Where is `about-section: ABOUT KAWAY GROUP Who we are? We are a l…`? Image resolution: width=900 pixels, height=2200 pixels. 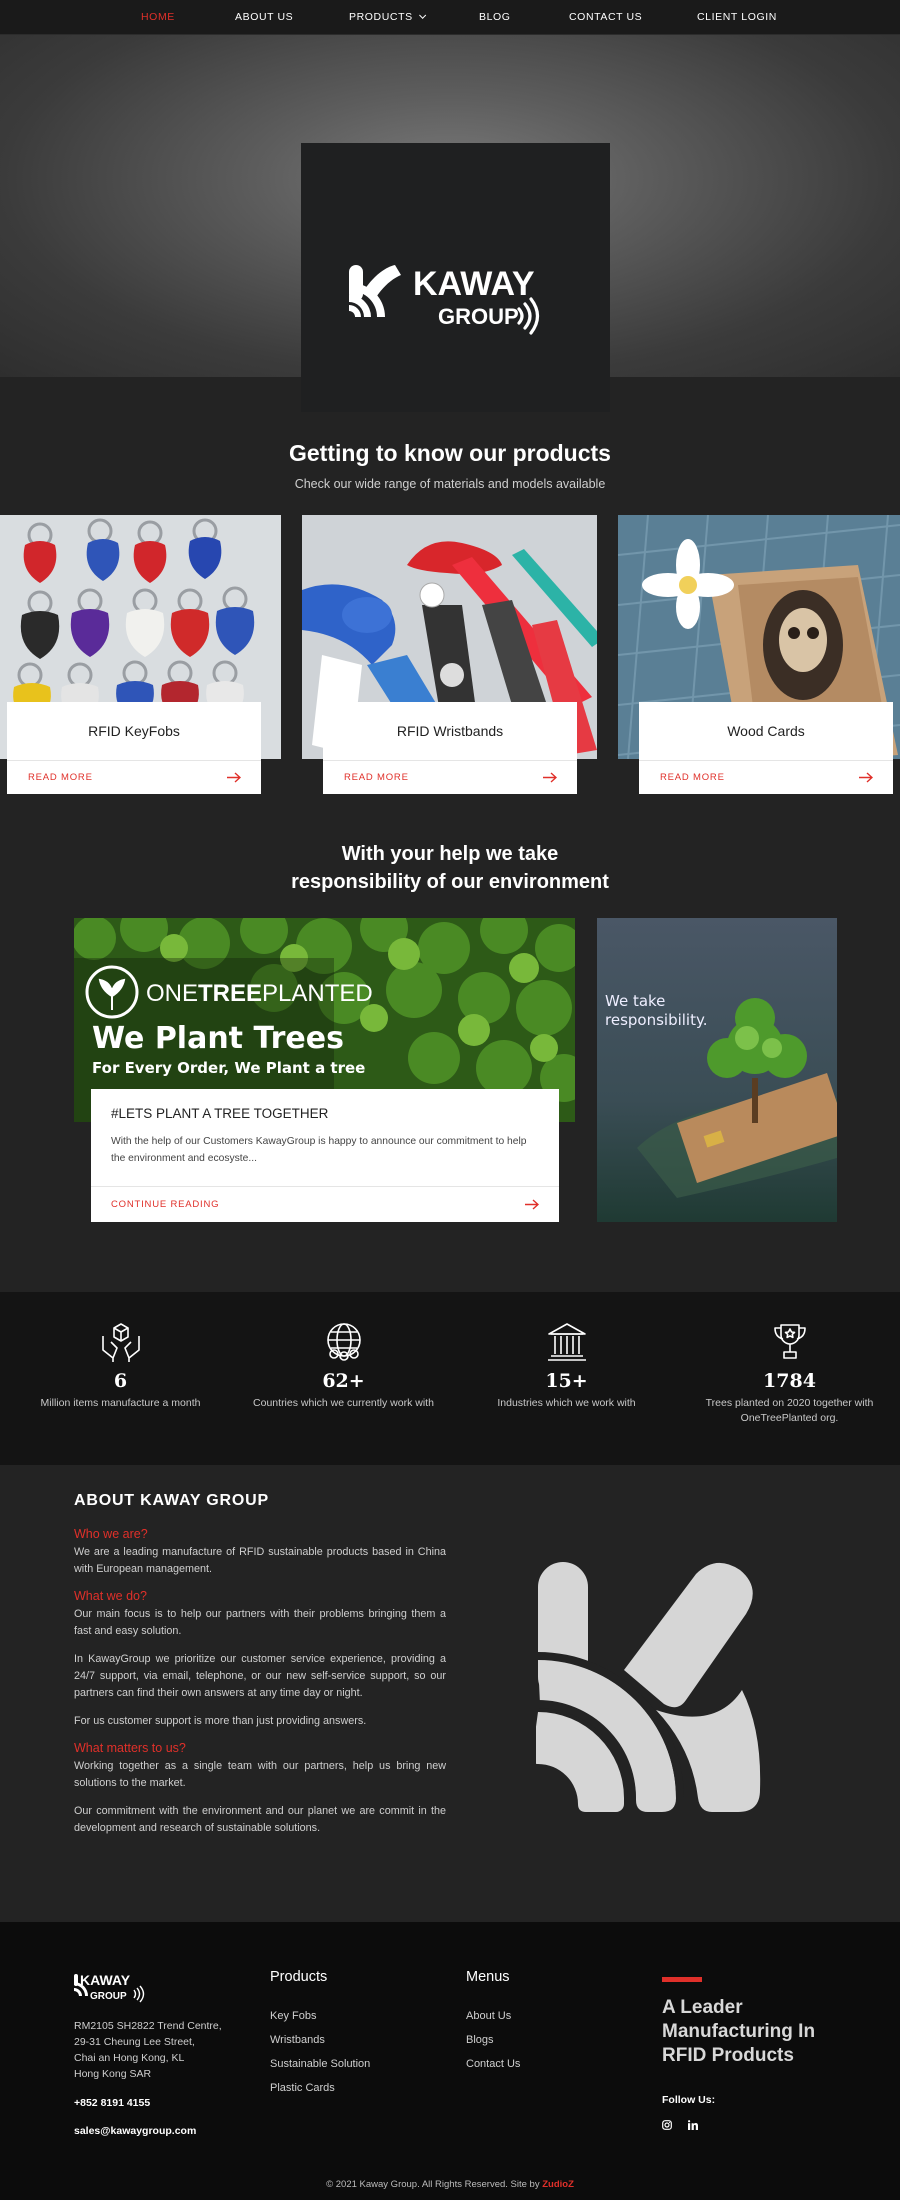
about-section: ABOUT KAWAY GROUP Who we are? We are a l… is located at coordinates (260, 1670).